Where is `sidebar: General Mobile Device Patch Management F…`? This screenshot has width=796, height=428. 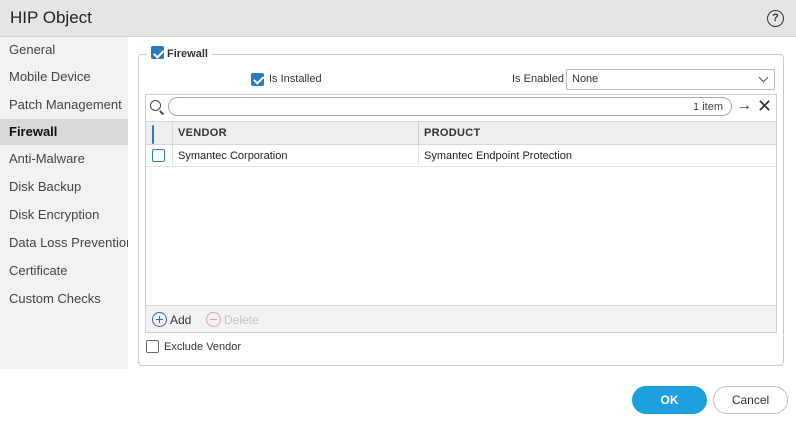 sidebar: General Mobile Device Patch Management F… is located at coordinates (64, 203).